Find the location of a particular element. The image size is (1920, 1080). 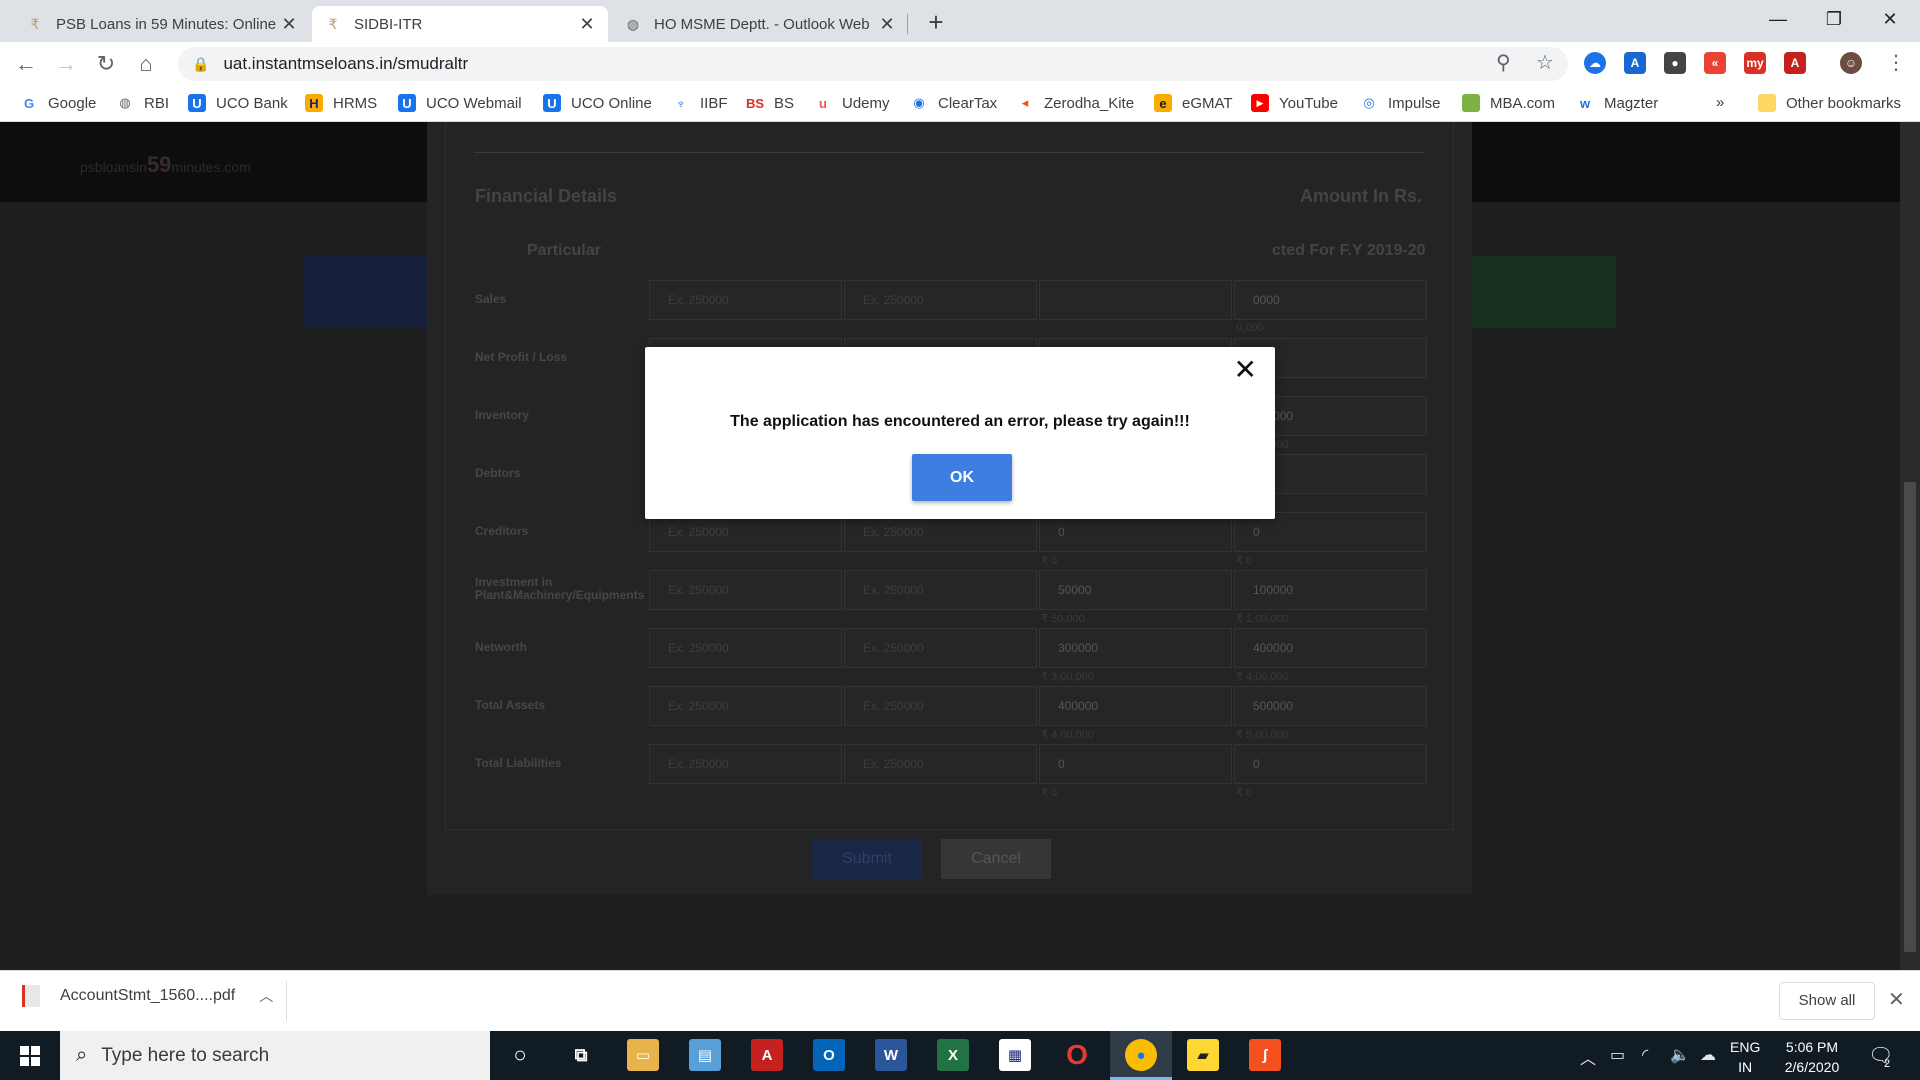

bookmark-cleartax: ◉ ClearTax is located at coordinates (953, 103).